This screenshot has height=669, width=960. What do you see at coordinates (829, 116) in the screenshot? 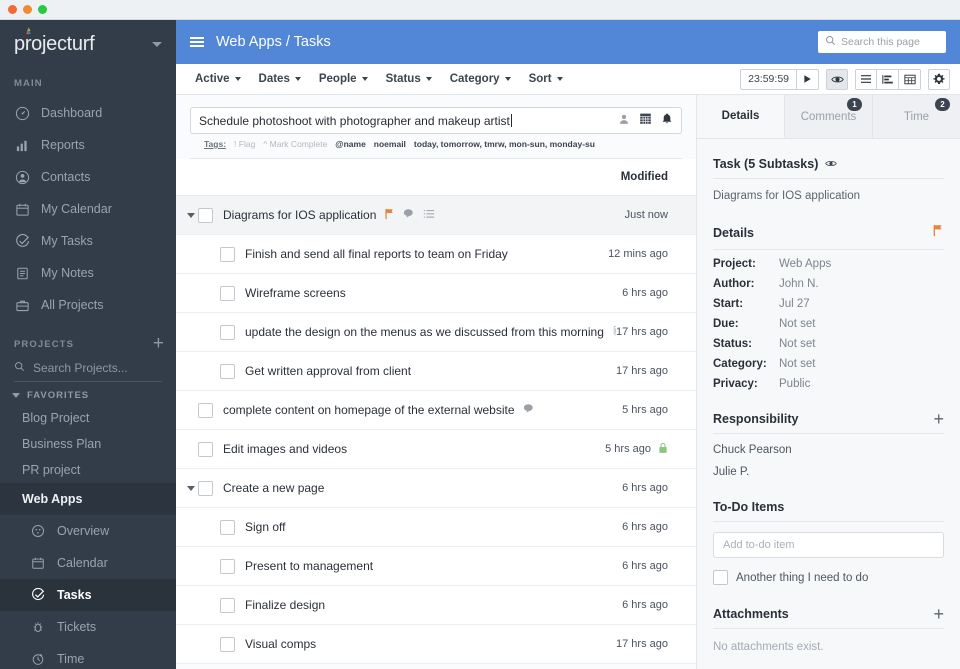
I see `tab-comments: Comments 1` at bounding box center [829, 116].